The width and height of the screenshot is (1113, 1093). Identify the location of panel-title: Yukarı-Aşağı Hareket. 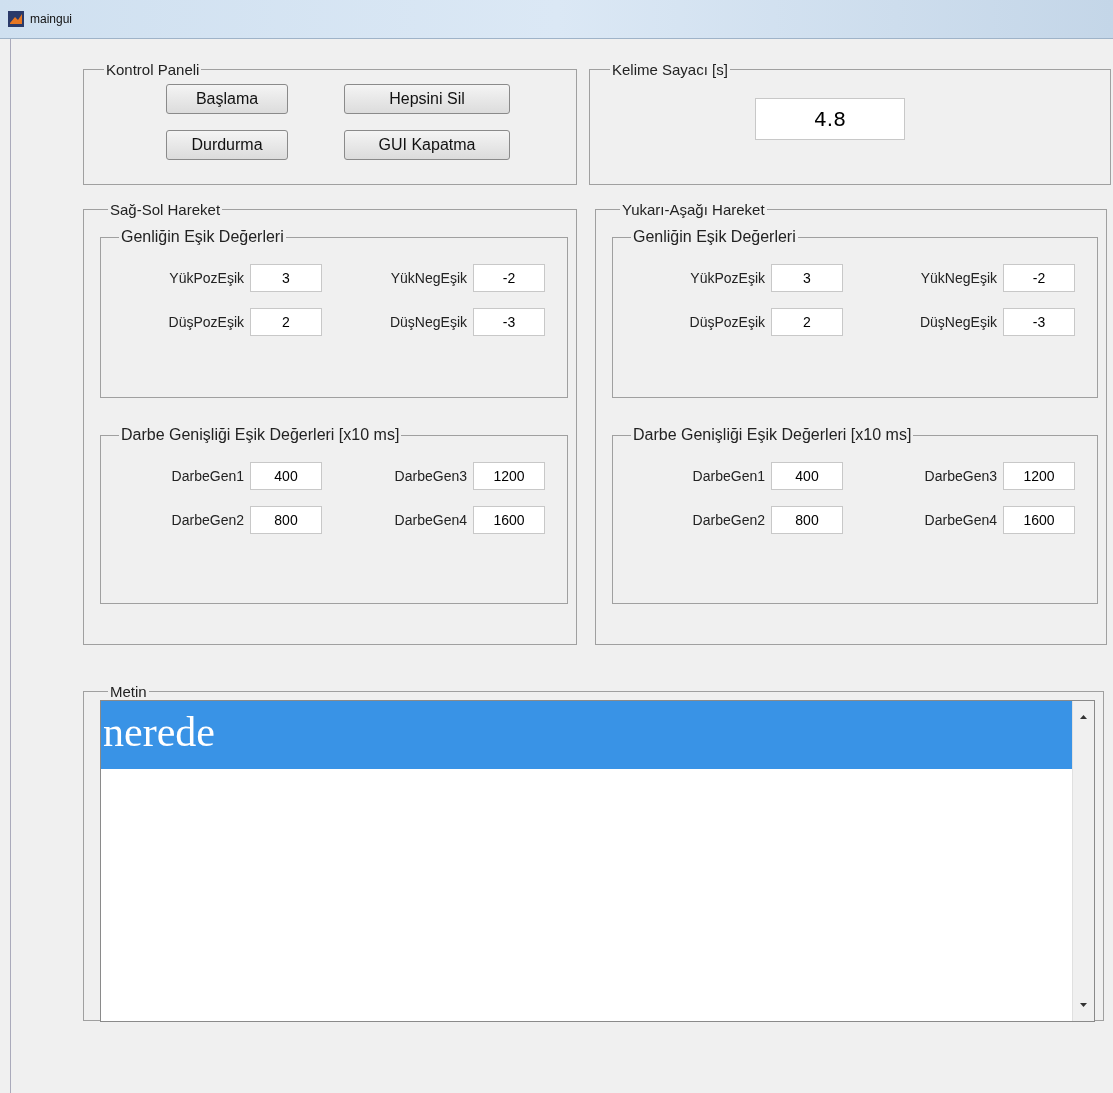
(693, 209).